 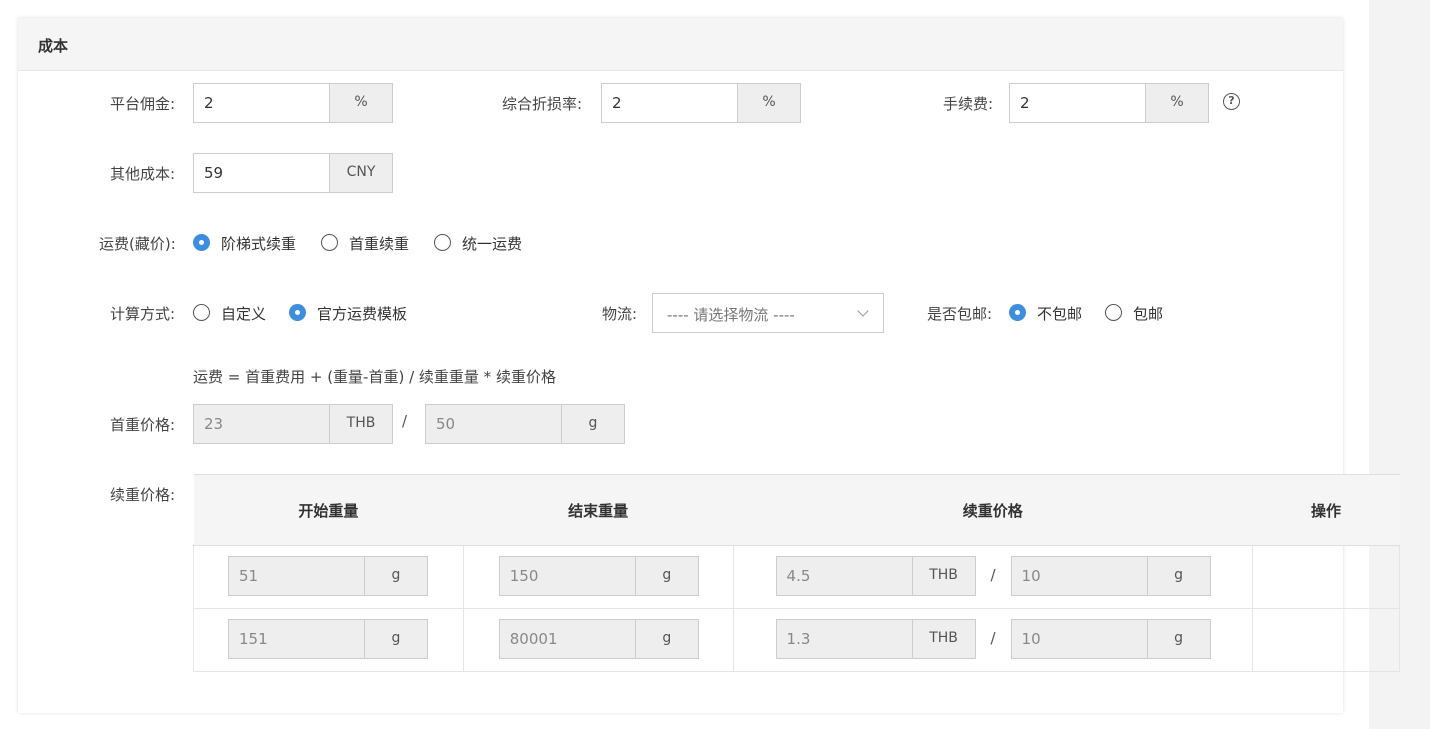 I want to click on first-weight-price-group: THB, so click(x=293, y=424).